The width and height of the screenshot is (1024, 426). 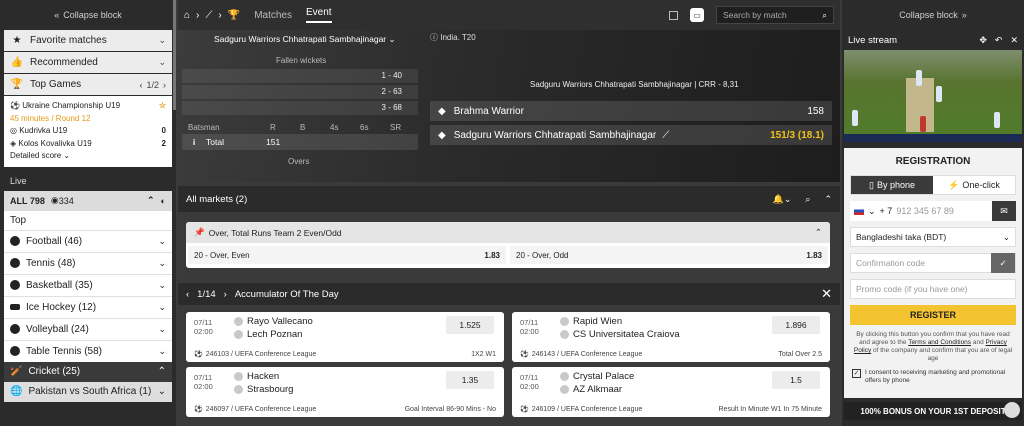 I want to click on search-input: Search by match ⌕, so click(x=775, y=15).